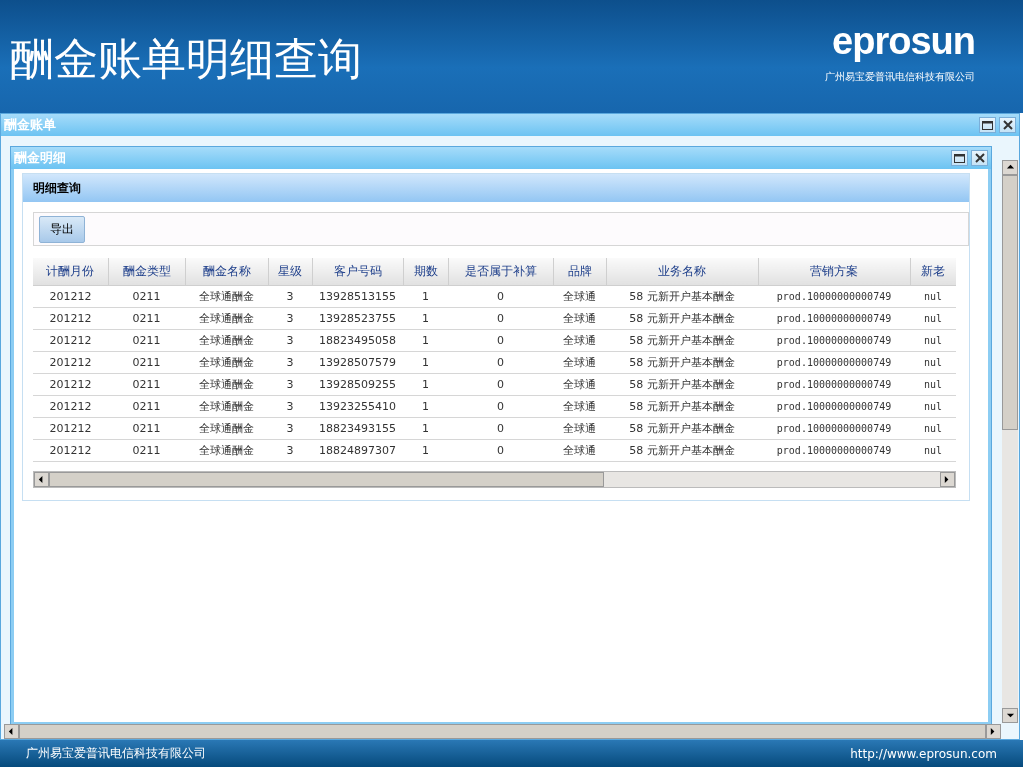  Describe the element at coordinates (834, 272) in the screenshot. I see `column-header: 营销方案` at that location.